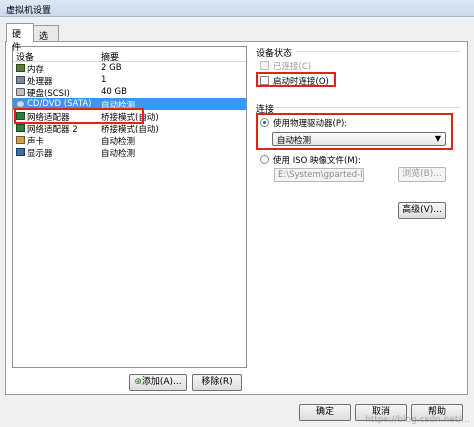 This screenshot has width=474, height=427. I want to click on hard-disk-icon, so click(20, 92).